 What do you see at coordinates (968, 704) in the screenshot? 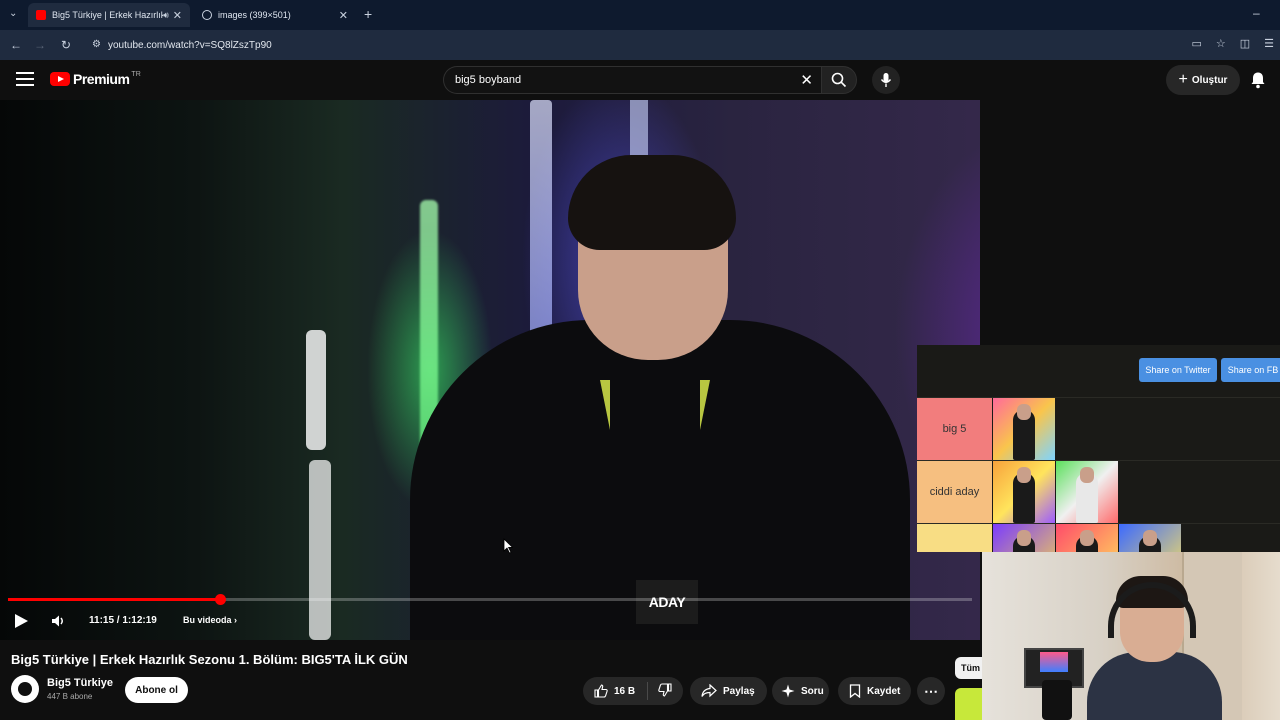
I see `side-thumbnail` at bounding box center [968, 704].